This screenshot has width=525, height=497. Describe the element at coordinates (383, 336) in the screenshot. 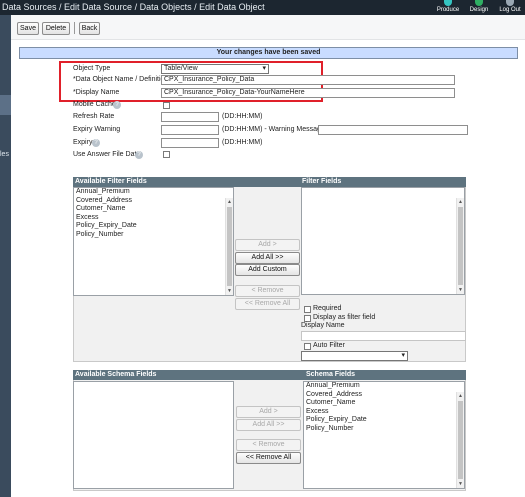

I see `filter-display-name-input` at that location.